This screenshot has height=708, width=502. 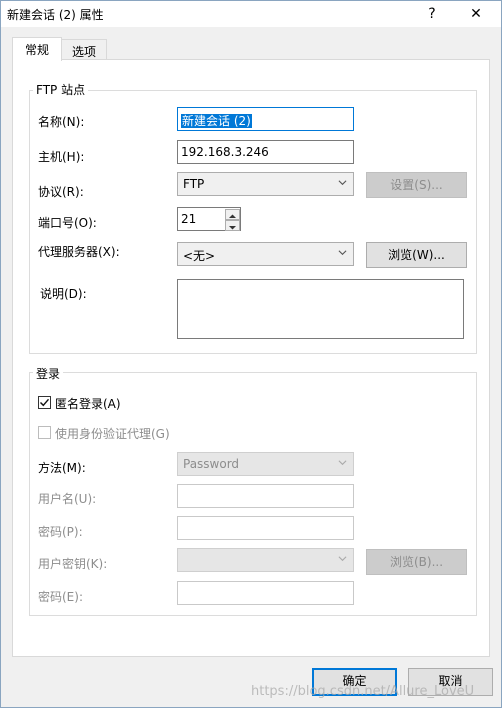 What do you see at coordinates (265, 593) in the screenshot?
I see `passphrase-input` at bounding box center [265, 593].